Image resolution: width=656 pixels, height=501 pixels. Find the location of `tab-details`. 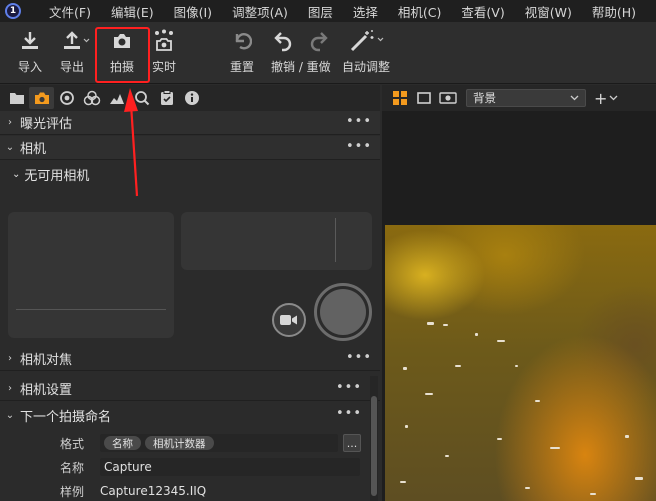

tab-details is located at coordinates (141, 98).